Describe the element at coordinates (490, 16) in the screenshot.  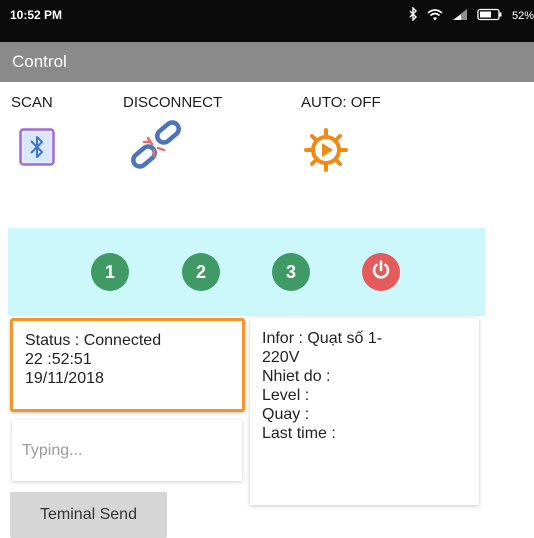
I see `battery-icon` at that location.